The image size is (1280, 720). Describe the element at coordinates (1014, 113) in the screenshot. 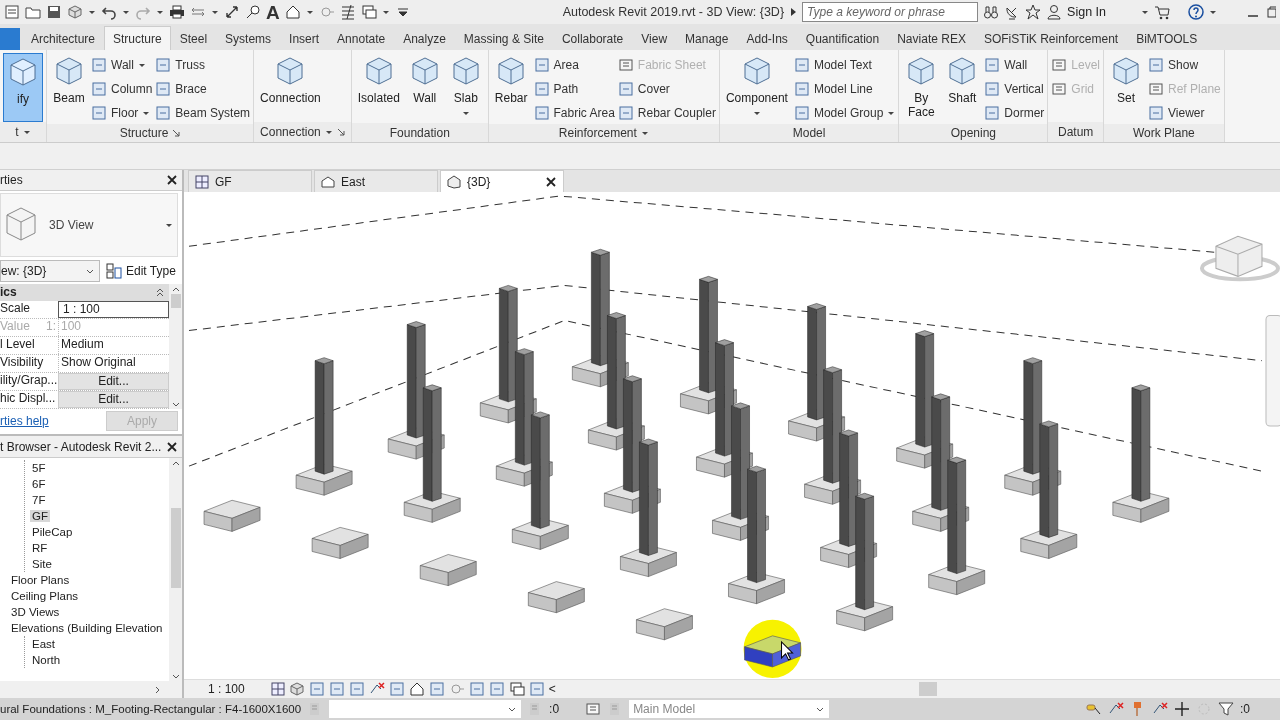

I see `ribbon-tool: Dormer` at that location.